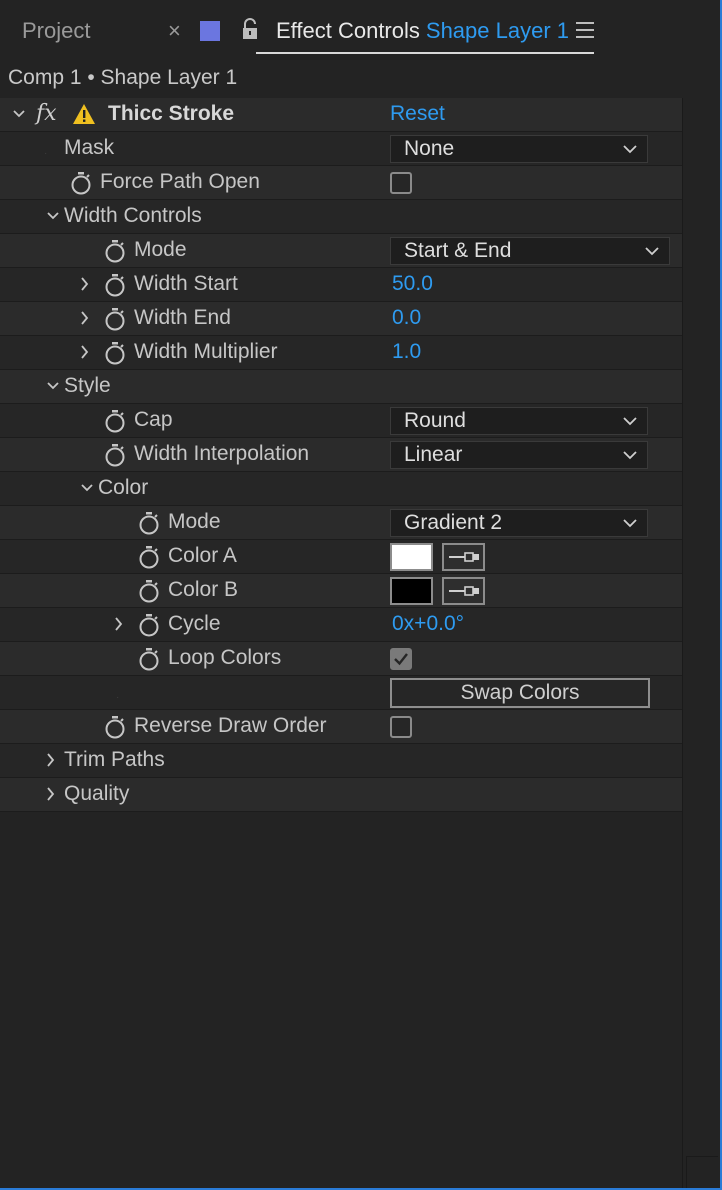  What do you see at coordinates (411, 591) in the screenshot?
I see `color-b-swatch` at bounding box center [411, 591].